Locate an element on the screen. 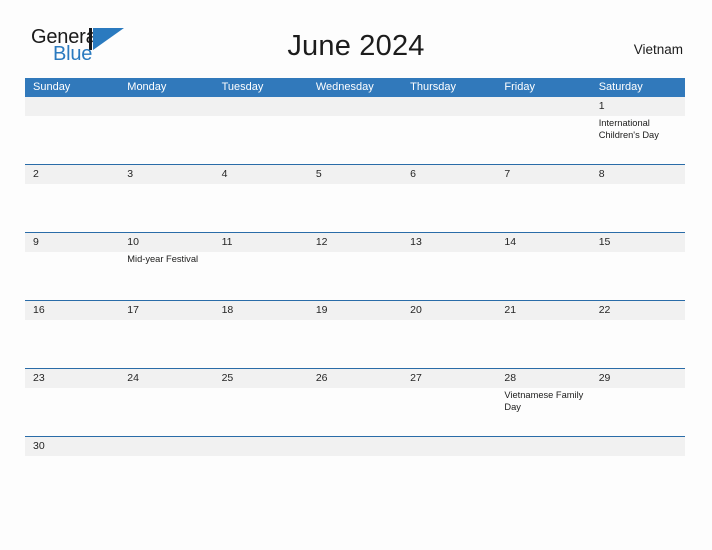 The width and height of the screenshot is (712, 550). day-number: 1 is located at coordinates (601, 106).